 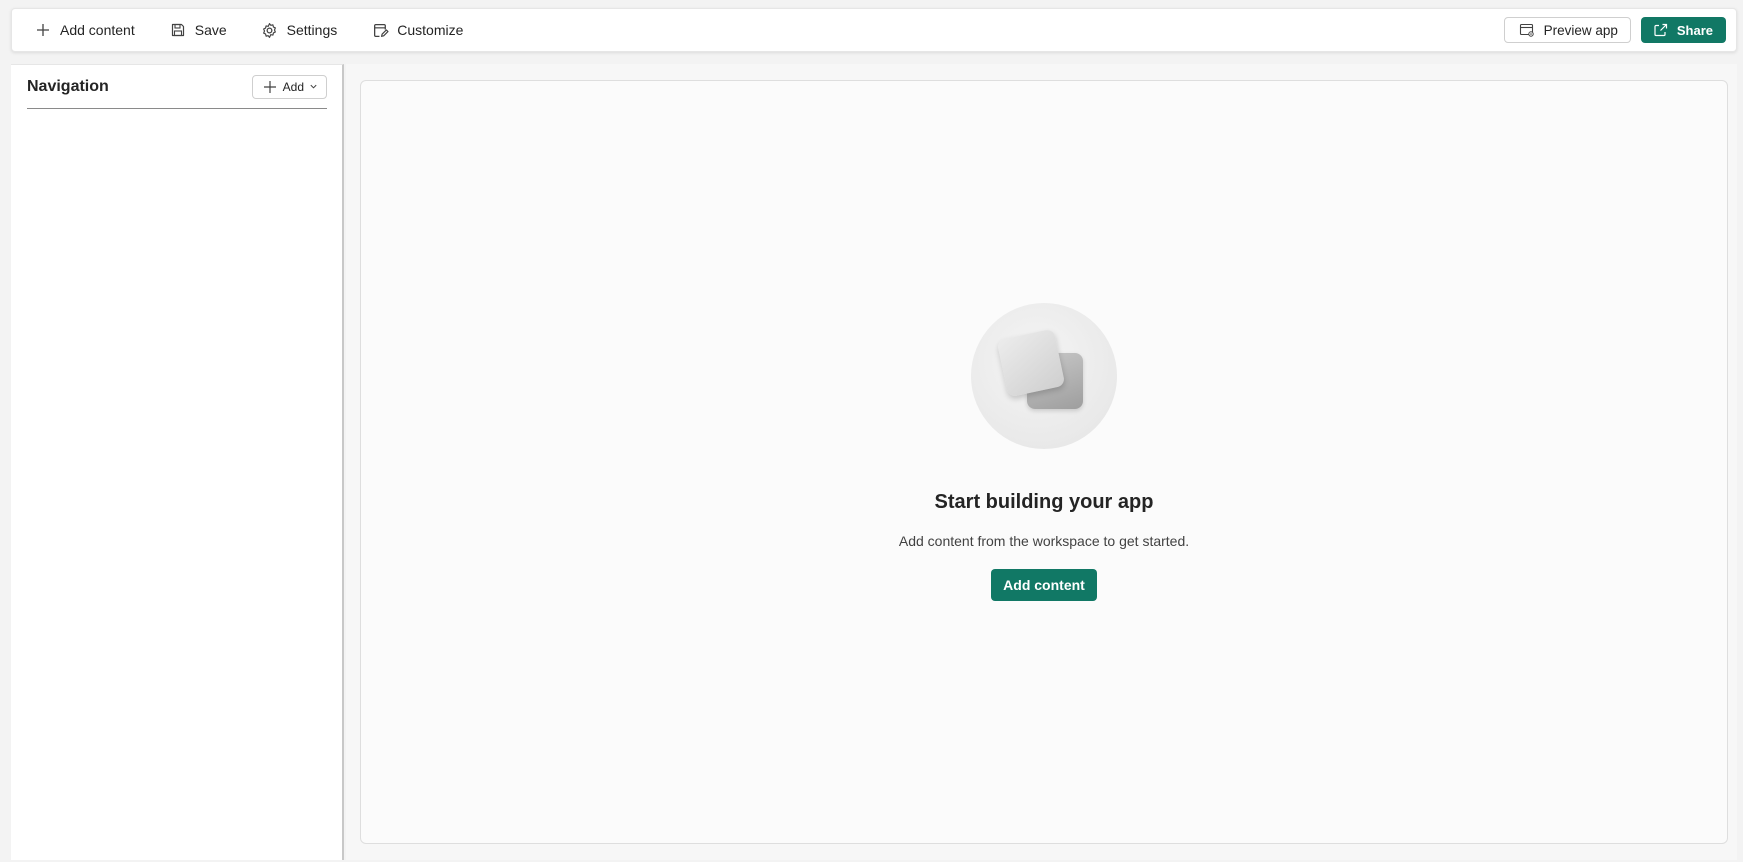 I want to click on navigation-header: Navigation Add, so click(x=177, y=87).